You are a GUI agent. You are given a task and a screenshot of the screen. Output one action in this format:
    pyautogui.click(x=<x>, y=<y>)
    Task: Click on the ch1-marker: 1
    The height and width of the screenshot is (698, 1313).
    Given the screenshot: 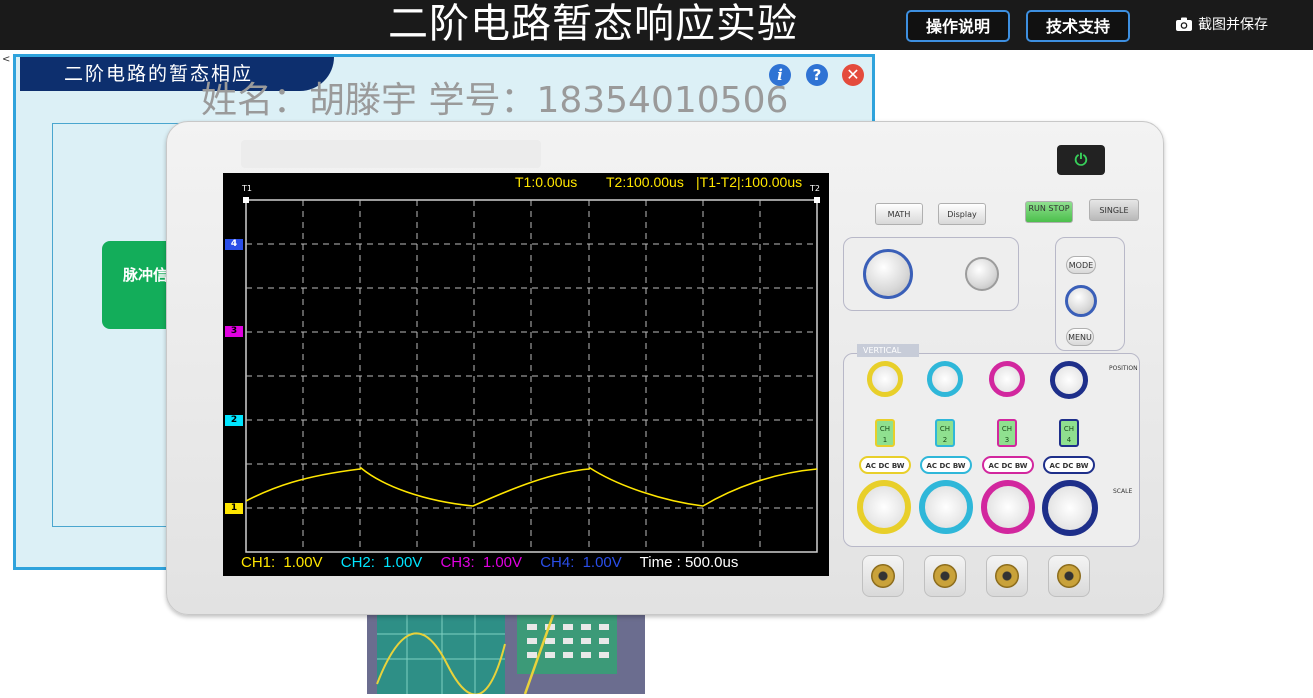 What is the action you would take?
    pyautogui.click(x=234, y=508)
    